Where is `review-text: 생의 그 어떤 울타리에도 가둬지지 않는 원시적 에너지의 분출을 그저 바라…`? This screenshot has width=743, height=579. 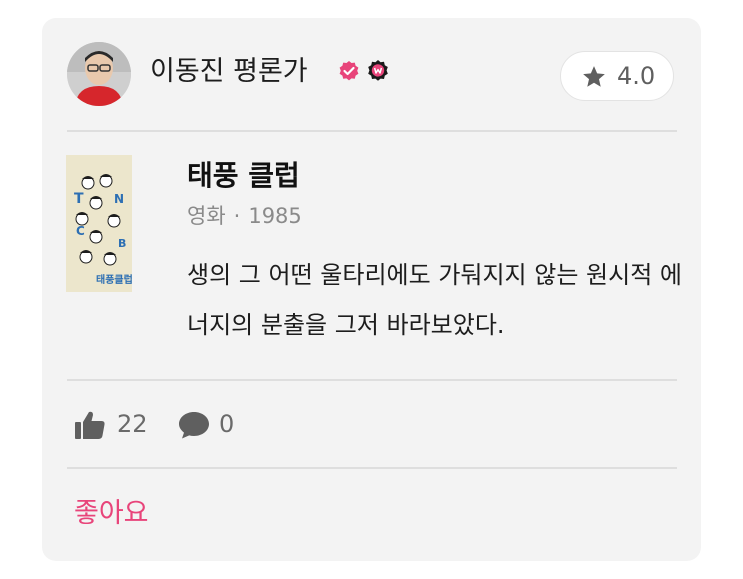
review-text: 생의 그 어떤 울타리에도 가둬지지 않는 원시적 에너지의 분출을 그저 바라… is located at coordinates (437, 300).